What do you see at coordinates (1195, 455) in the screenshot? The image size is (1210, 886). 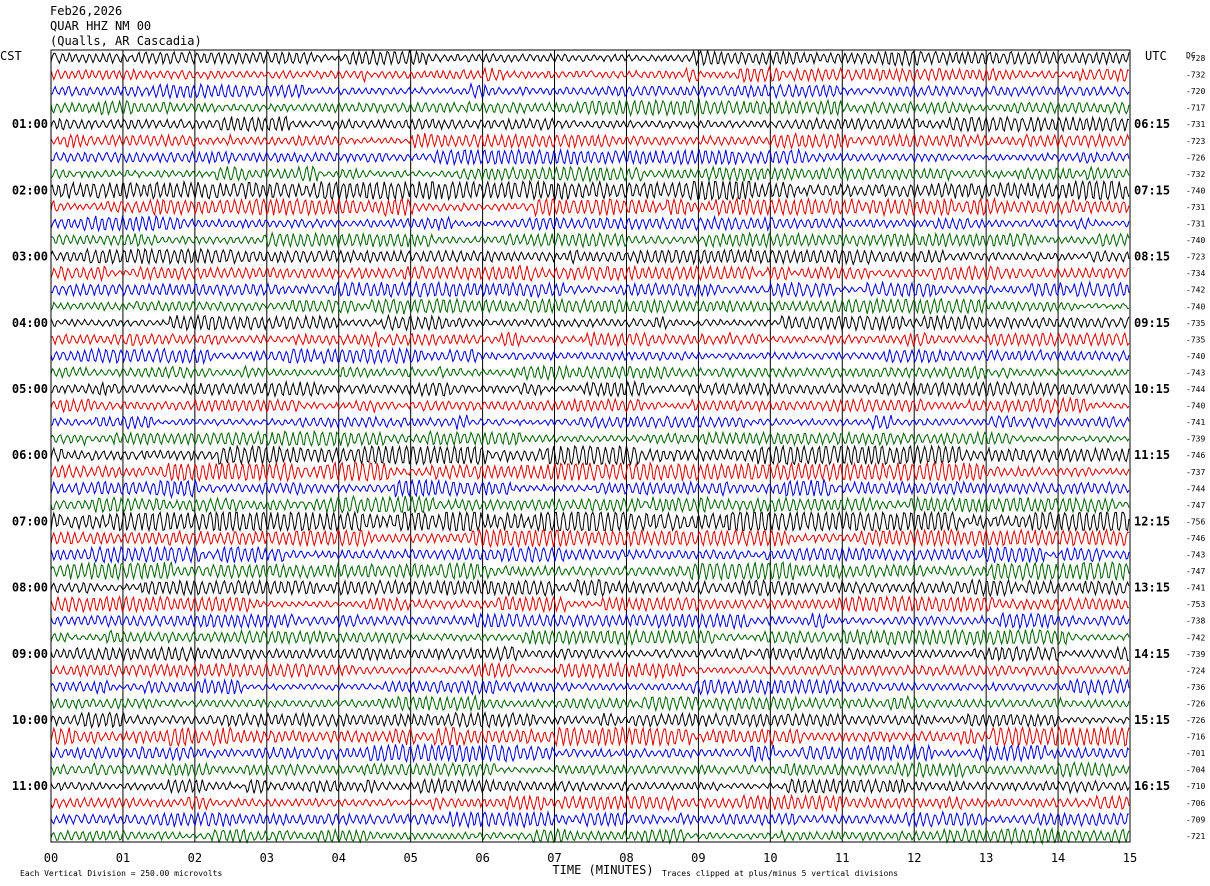 I see `dc-offset-label: -746` at bounding box center [1195, 455].